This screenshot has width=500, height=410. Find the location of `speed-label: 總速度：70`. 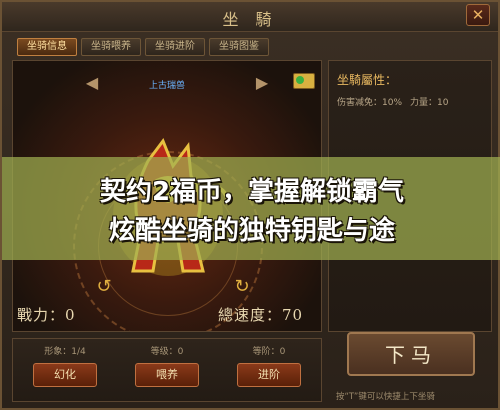

speed-label: 總速度：70 is located at coordinates (261, 315).